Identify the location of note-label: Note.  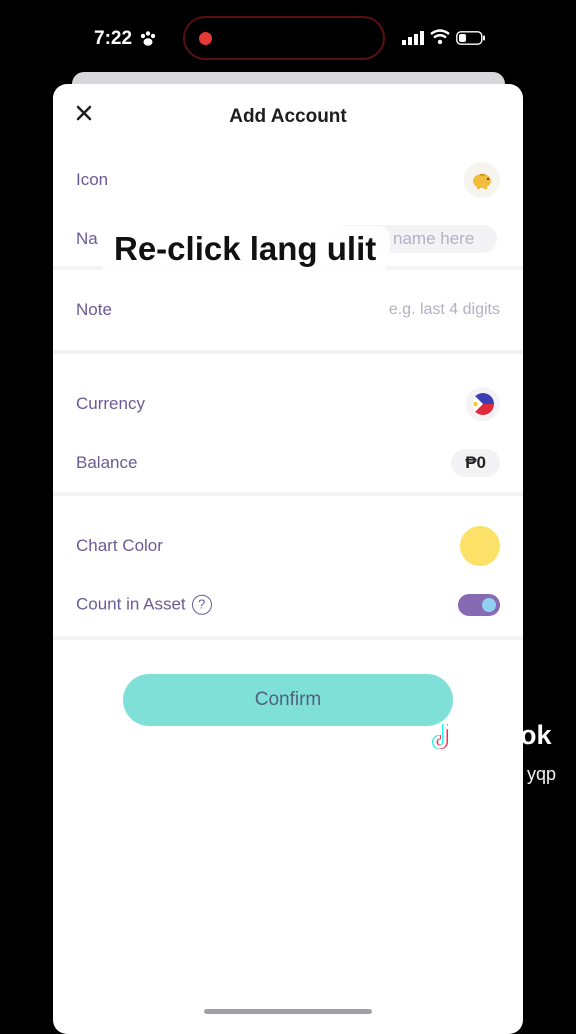
(94, 309).